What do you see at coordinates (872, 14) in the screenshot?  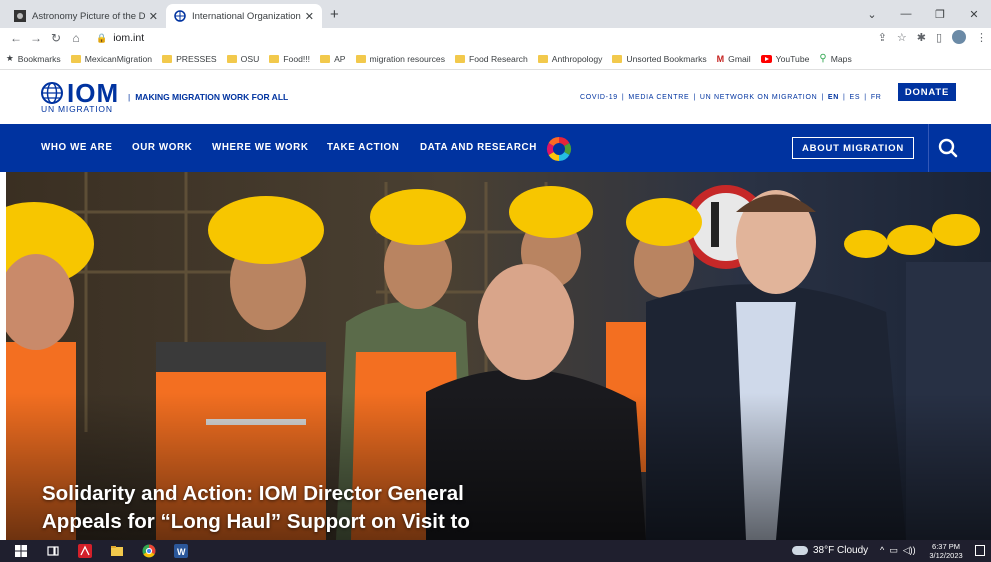 I see `tab-search-icon: ⌄` at bounding box center [872, 14].